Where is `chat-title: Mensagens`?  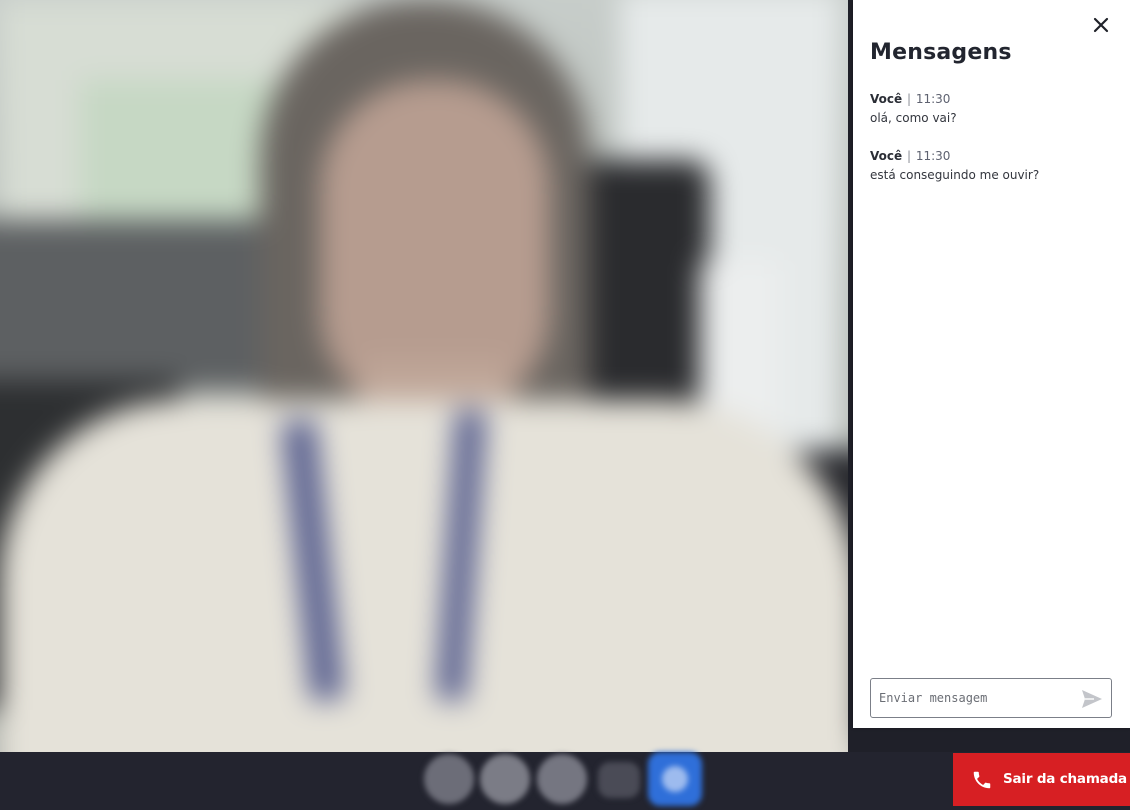
chat-title: Mensagens is located at coordinates (941, 52).